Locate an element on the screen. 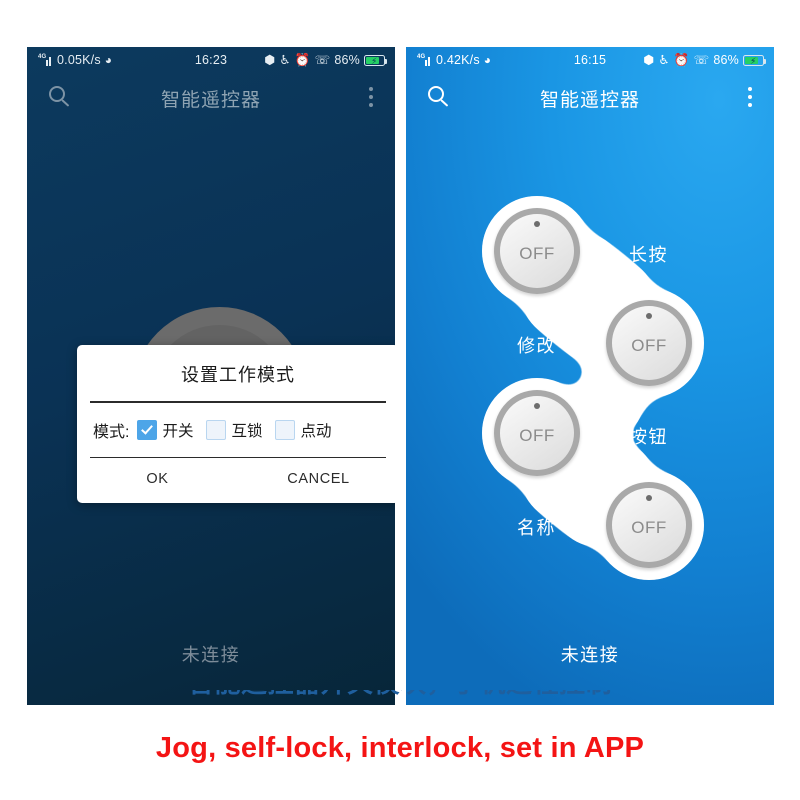 The image size is (800, 800). mode-checkbox-group: 开关 互锁 点动 is located at coordinates (234, 430).